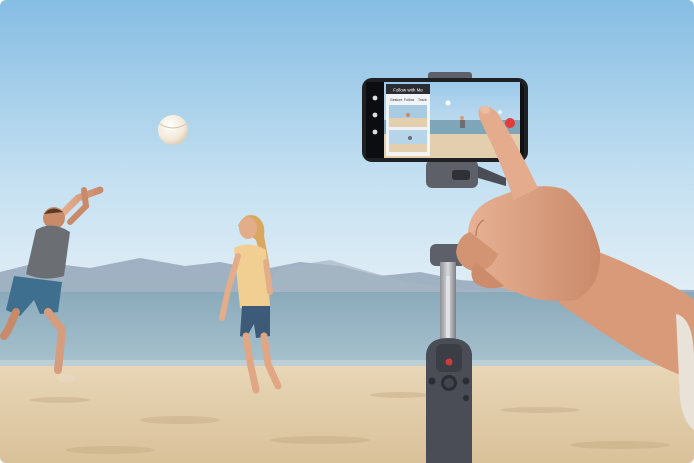  I want to click on tab-track: Track, so click(422, 100).